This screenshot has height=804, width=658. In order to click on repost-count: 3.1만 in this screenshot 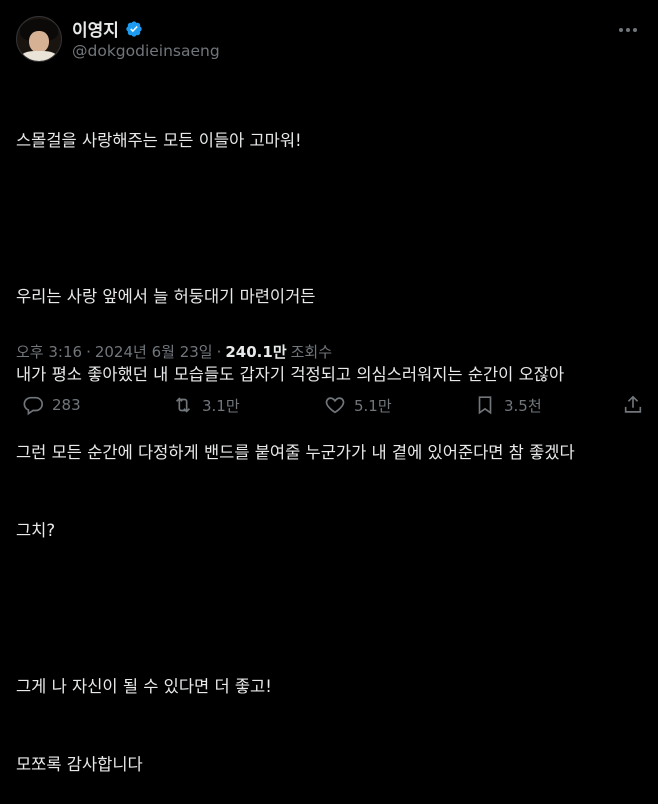, I will do `click(221, 405)`.